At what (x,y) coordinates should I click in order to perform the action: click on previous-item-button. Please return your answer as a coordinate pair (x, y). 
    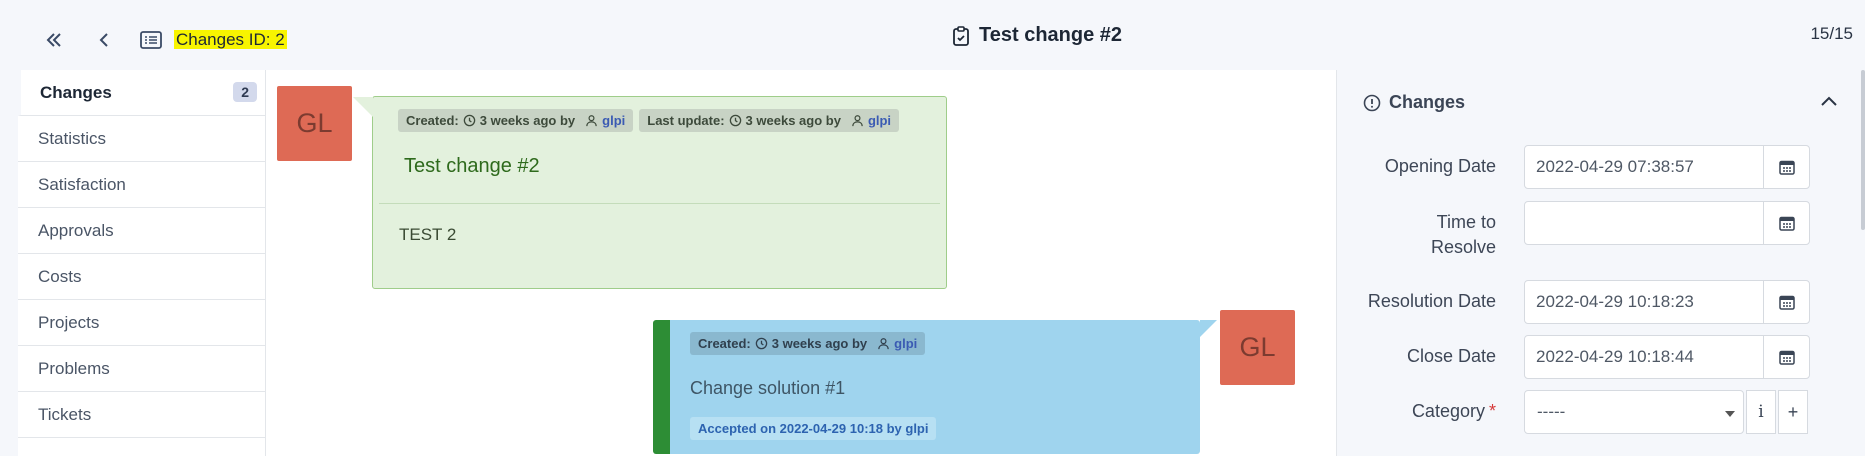
    Looking at the image, I should click on (104, 40).